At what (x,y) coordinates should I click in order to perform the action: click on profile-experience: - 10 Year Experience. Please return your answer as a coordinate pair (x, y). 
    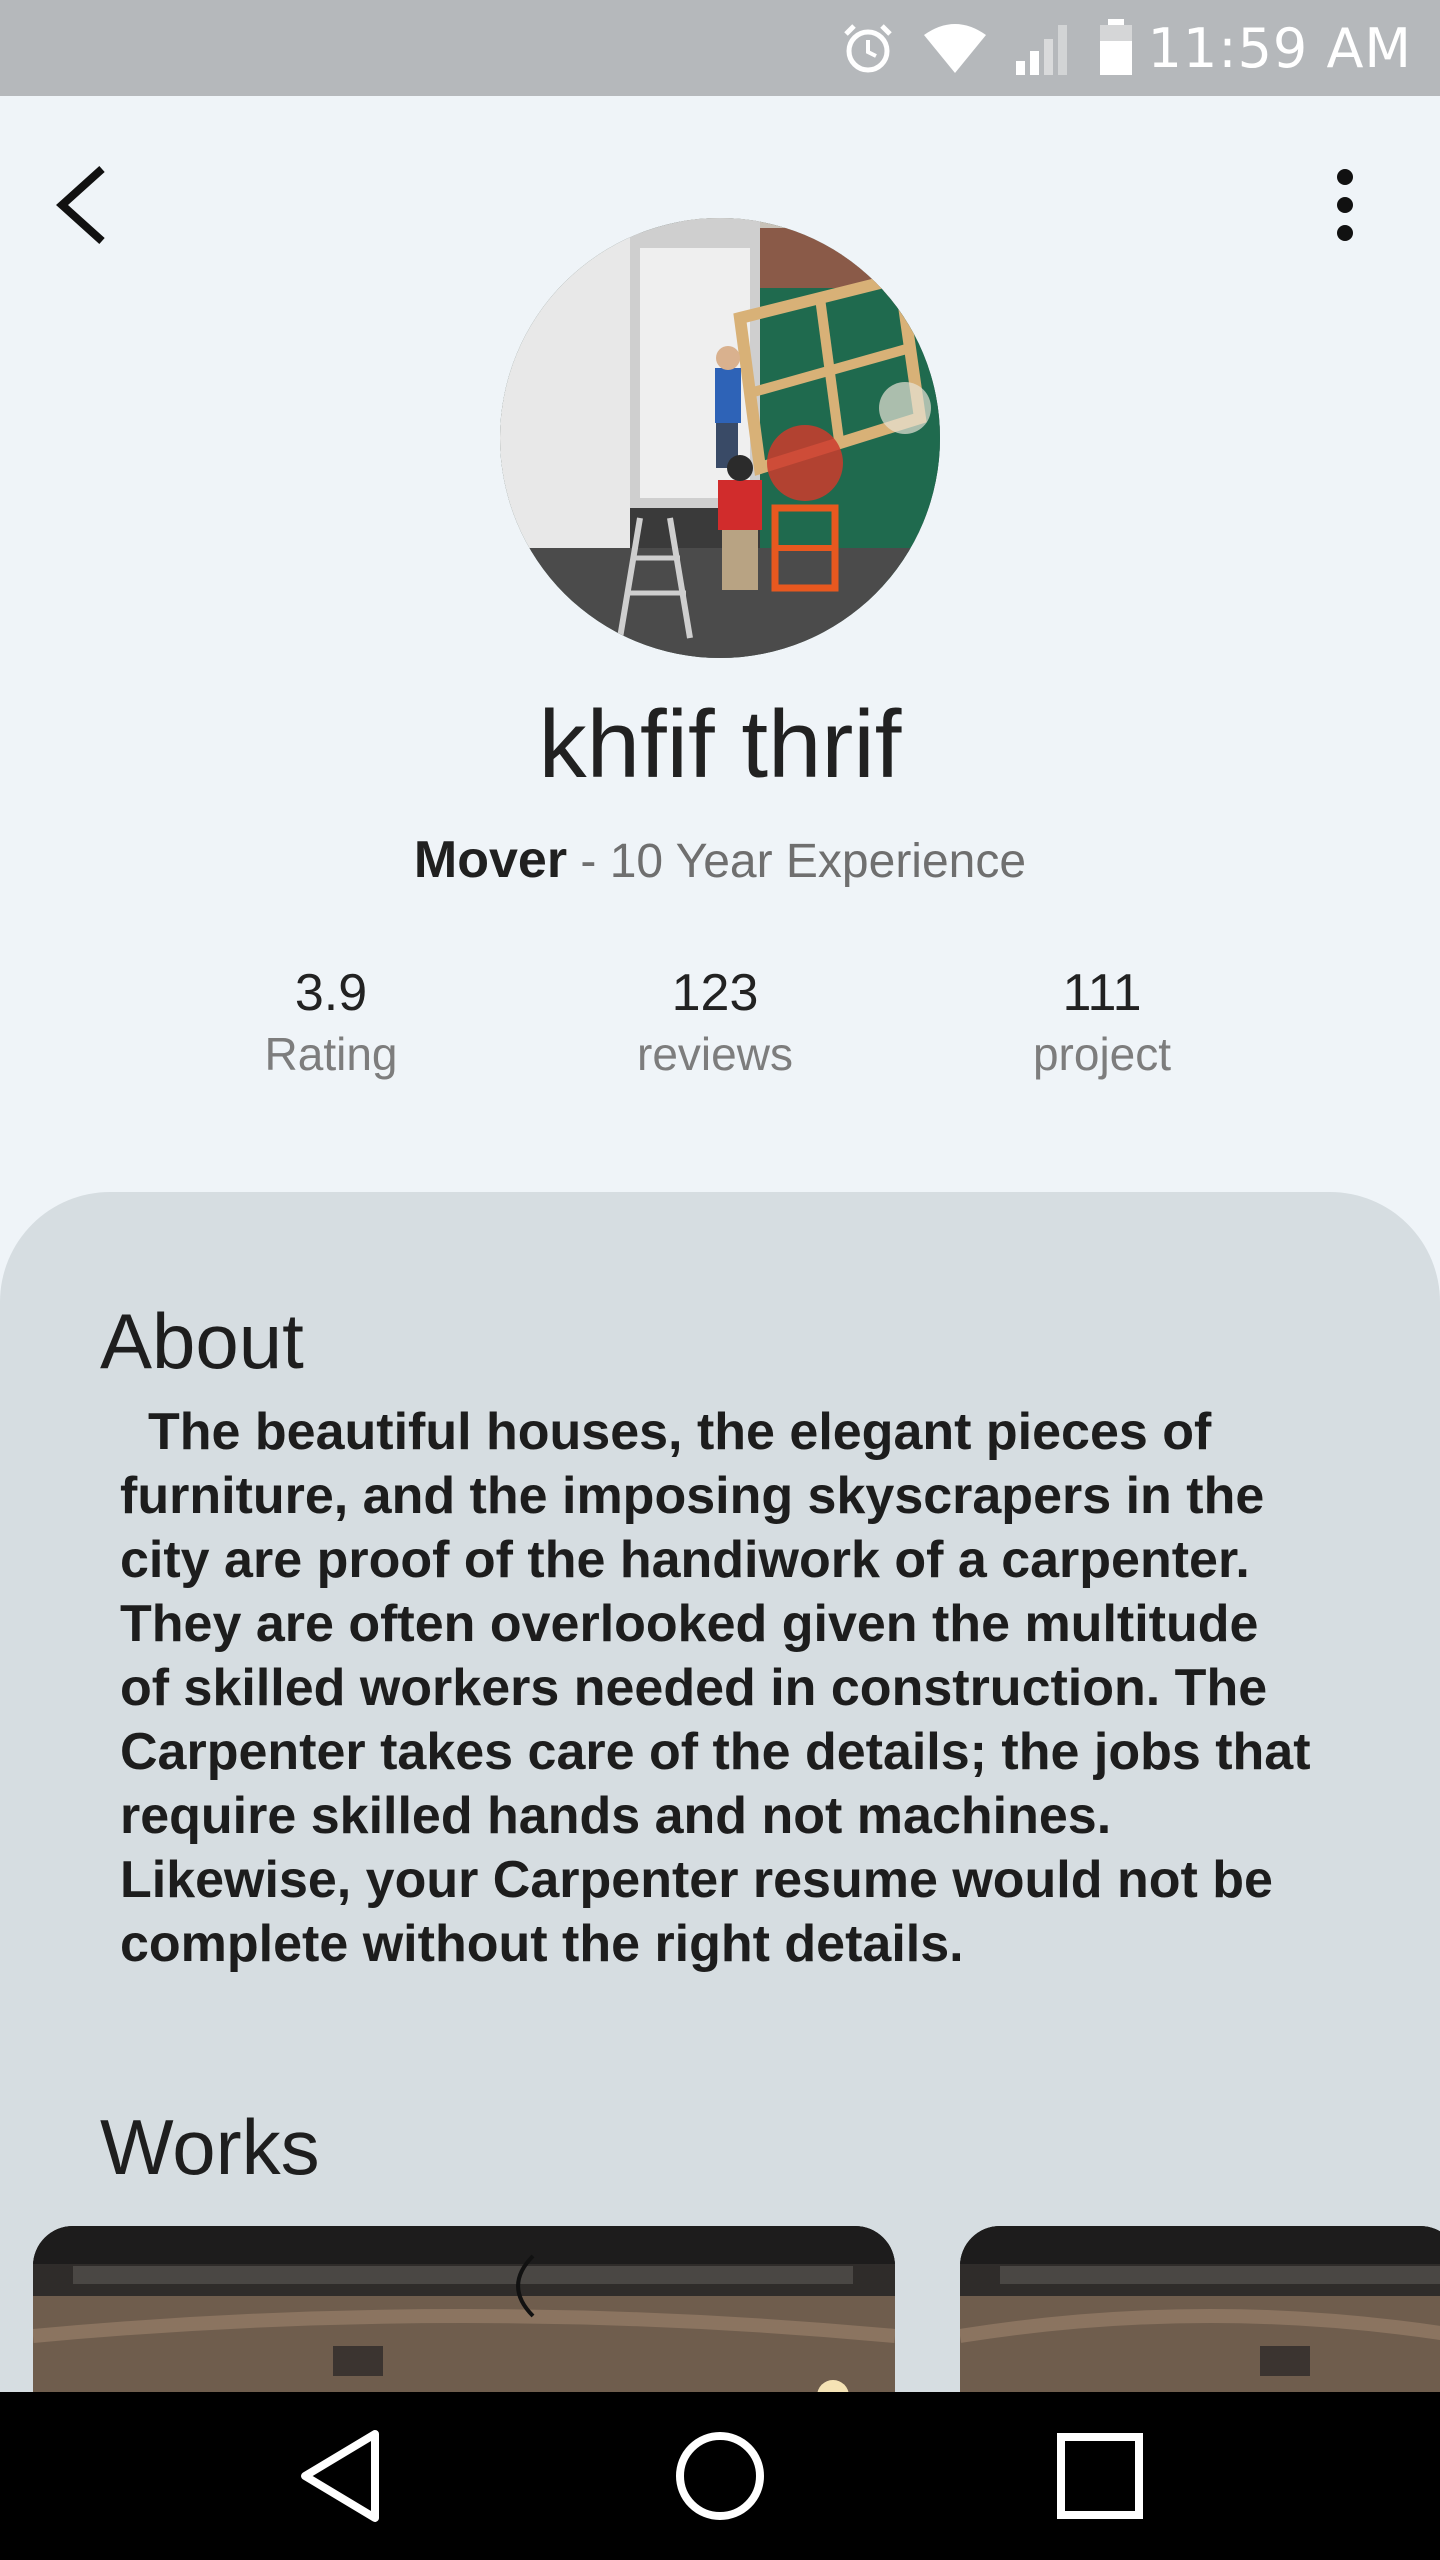
    Looking at the image, I should click on (797, 861).